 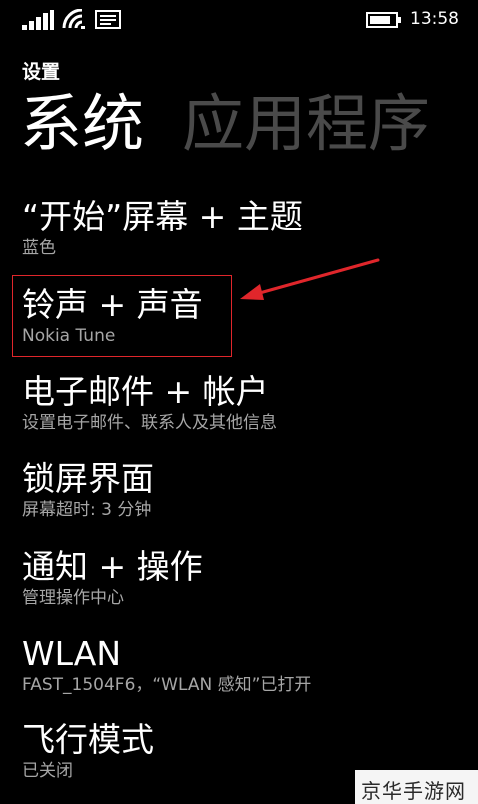 I want to click on watermark-text: 京华手游网, so click(x=413, y=791).